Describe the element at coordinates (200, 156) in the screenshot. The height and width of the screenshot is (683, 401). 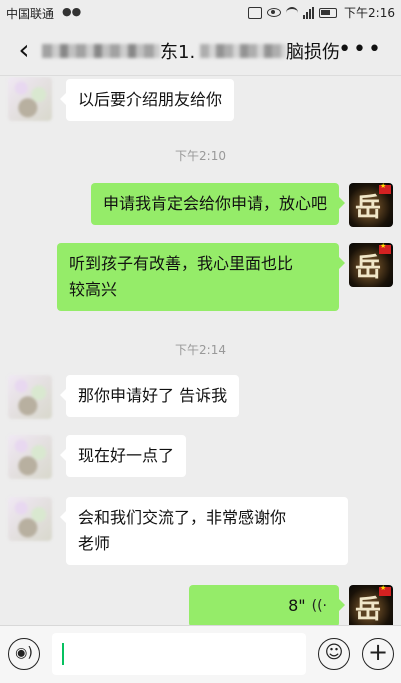
I see `timestamp: 下午2:10` at that location.